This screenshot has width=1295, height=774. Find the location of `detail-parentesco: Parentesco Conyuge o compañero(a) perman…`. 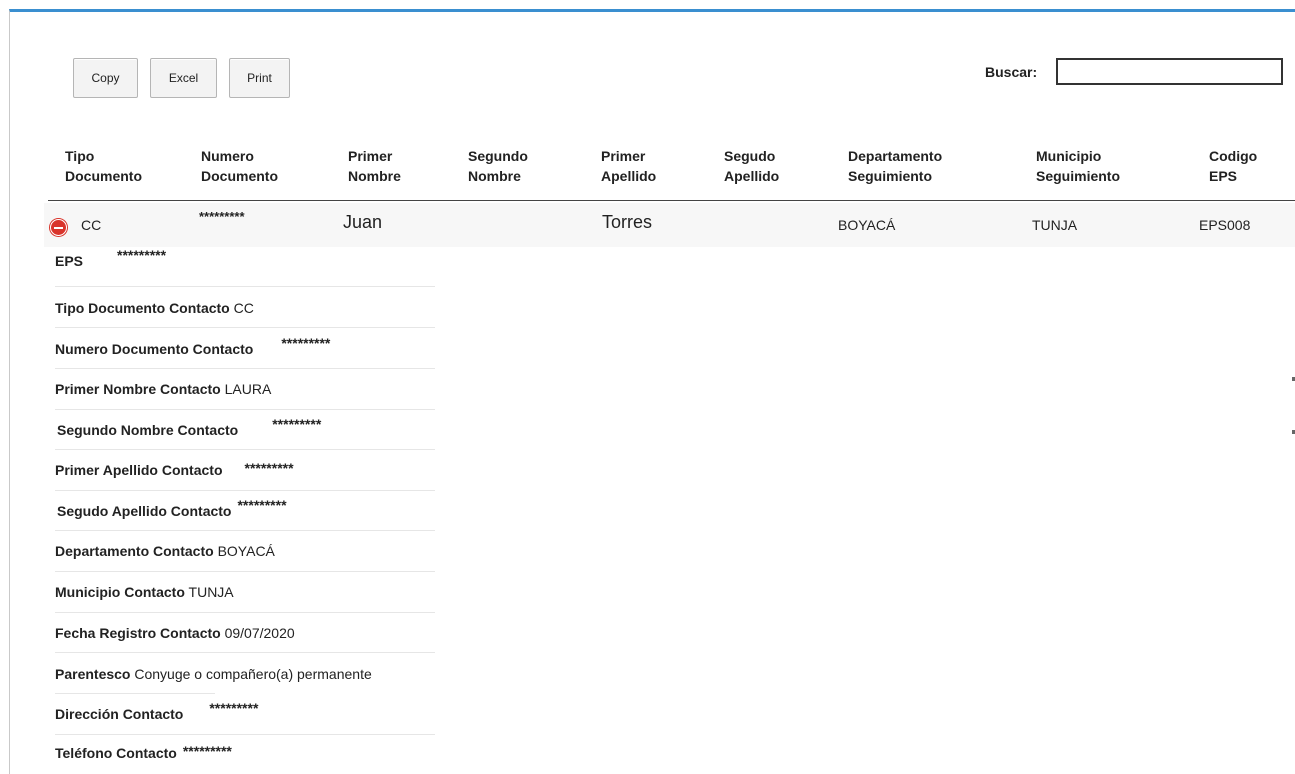

detail-parentesco: Parentesco Conyuge o compañero(a) perman… is located at coordinates (213, 674).